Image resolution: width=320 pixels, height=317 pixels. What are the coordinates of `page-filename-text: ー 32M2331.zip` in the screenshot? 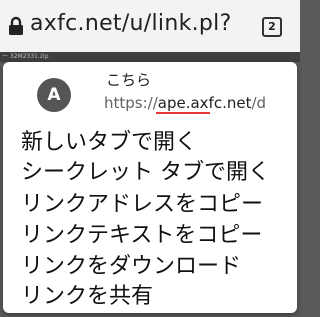 It's located at (25, 56).